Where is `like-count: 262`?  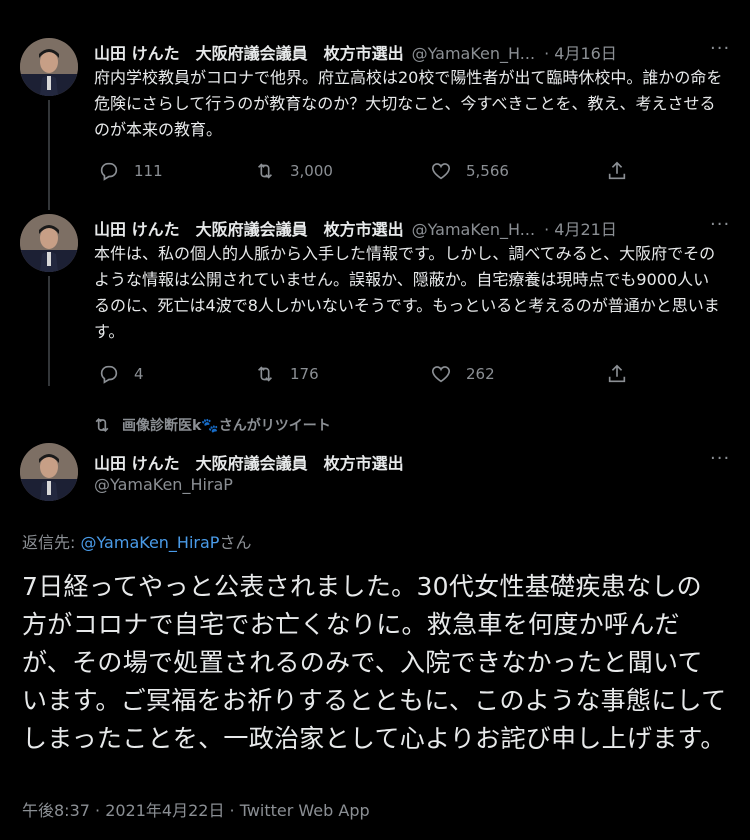 like-count: 262 is located at coordinates (480, 374).